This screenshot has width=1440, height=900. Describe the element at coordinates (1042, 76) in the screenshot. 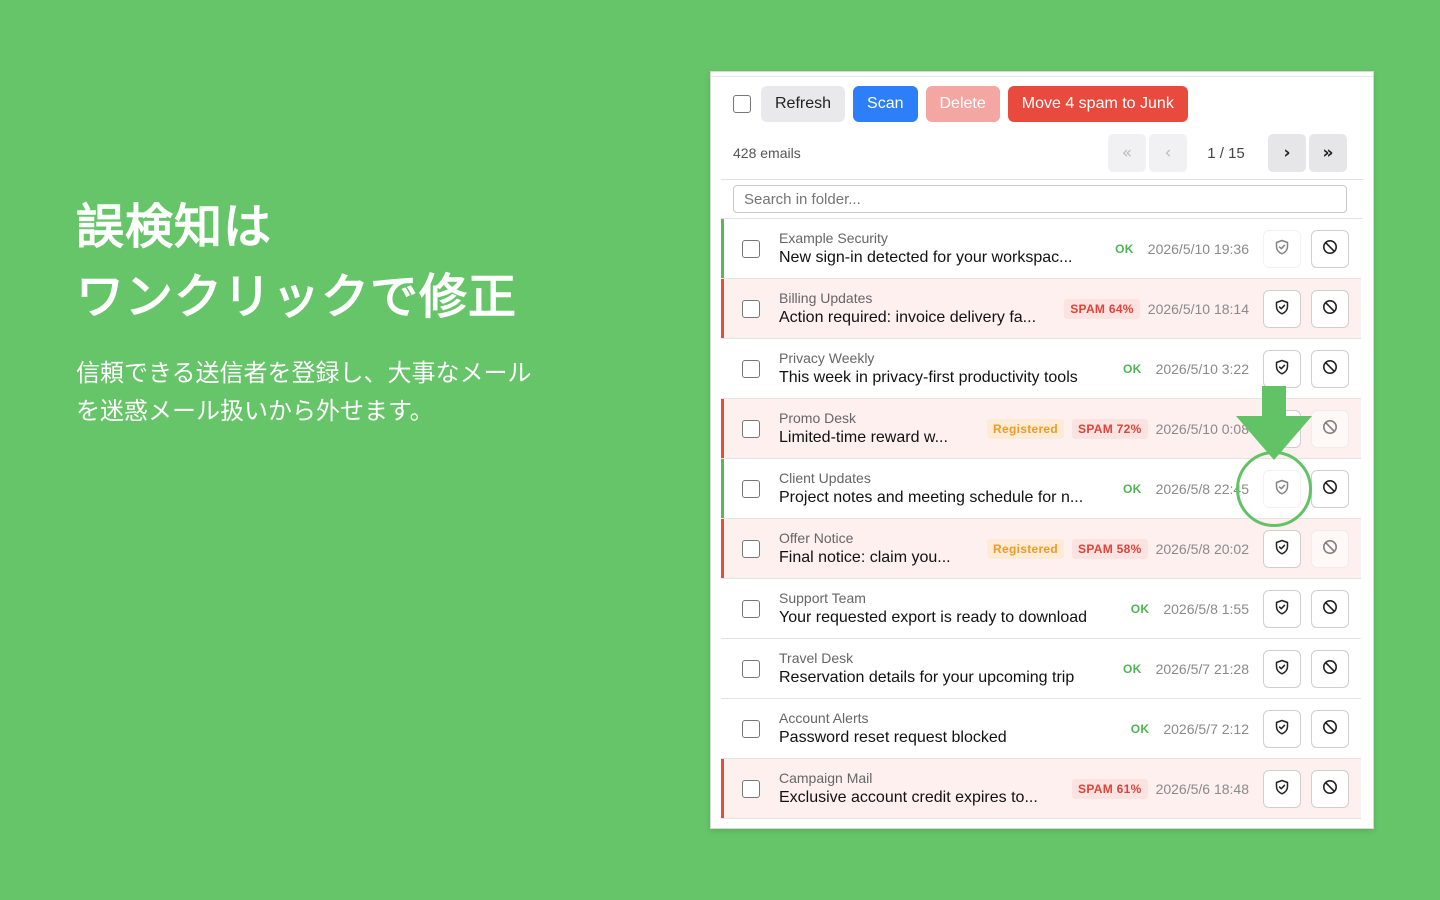

I see `divider` at that location.